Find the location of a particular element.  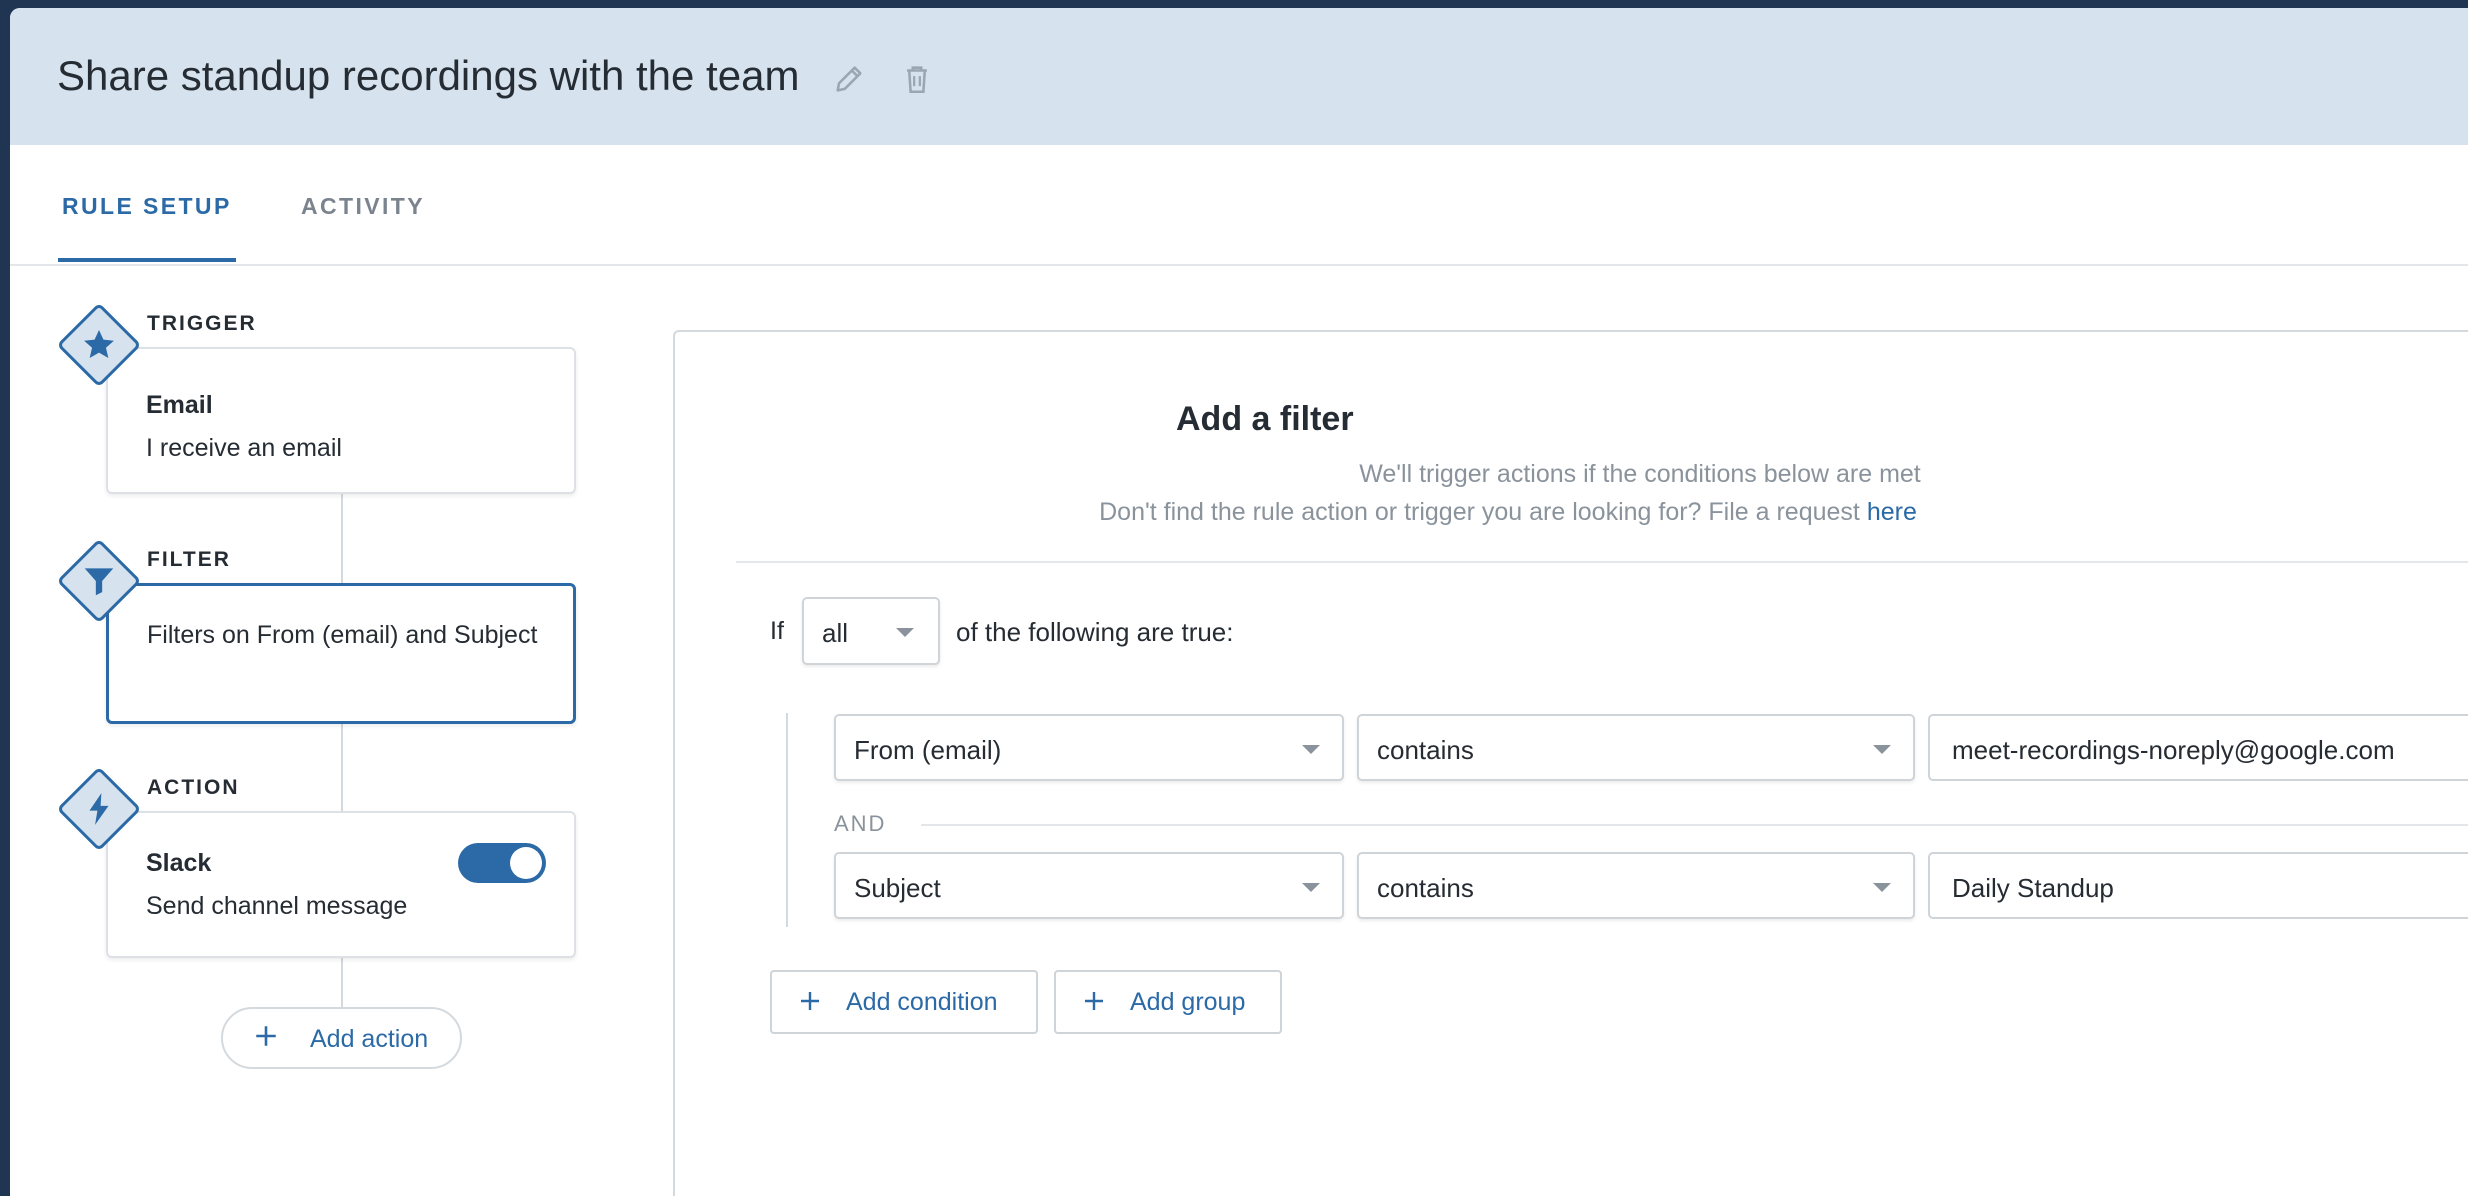

add-action-button: Add action is located at coordinates (341, 1038).